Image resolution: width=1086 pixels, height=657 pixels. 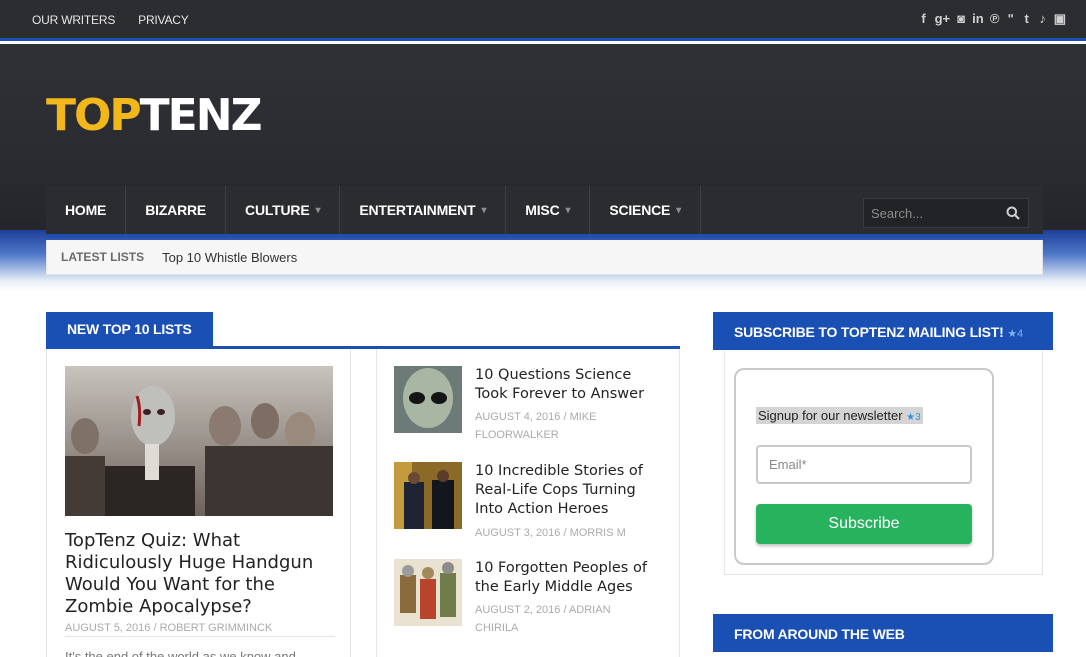 What do you see at coordinates (176, 210) in the screenshot?
I see `nav-bizarre: BIZARRE` at bounding box center [176, 210].